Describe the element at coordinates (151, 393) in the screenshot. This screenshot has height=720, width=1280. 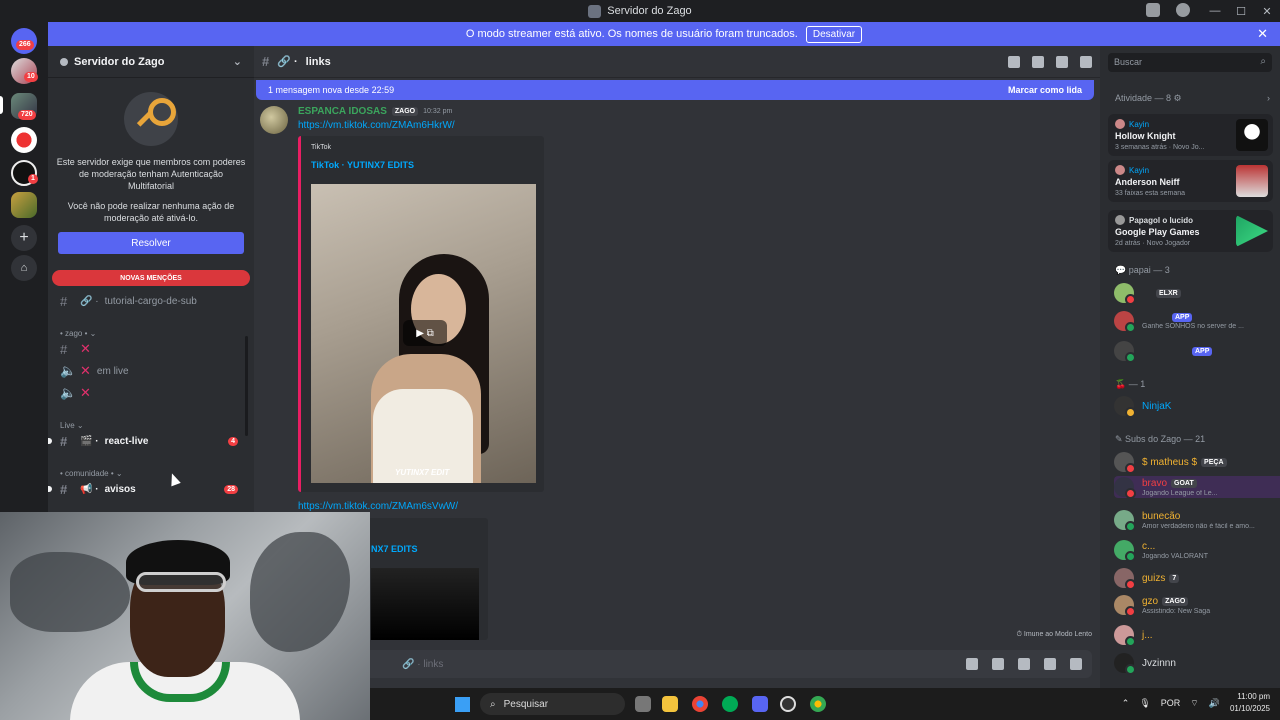
I see `channel-zago-voice: 🔈 ✕` at that location.